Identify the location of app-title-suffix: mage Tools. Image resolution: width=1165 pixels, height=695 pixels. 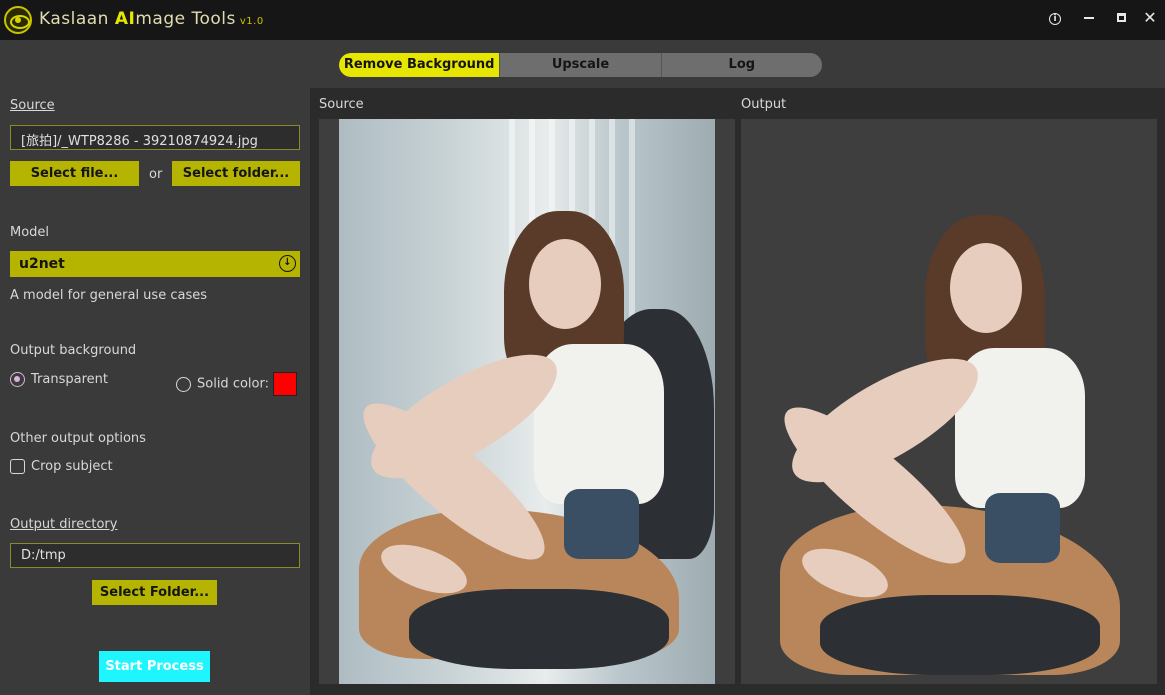
(185, 19).